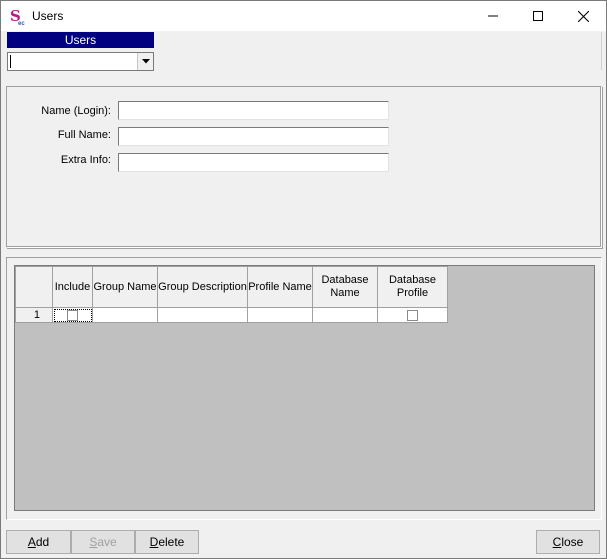  What do you see at coordinates (303, 16) in the screenshot?
I see `title-bar: Sec Users` at bounding box center [303, 16].